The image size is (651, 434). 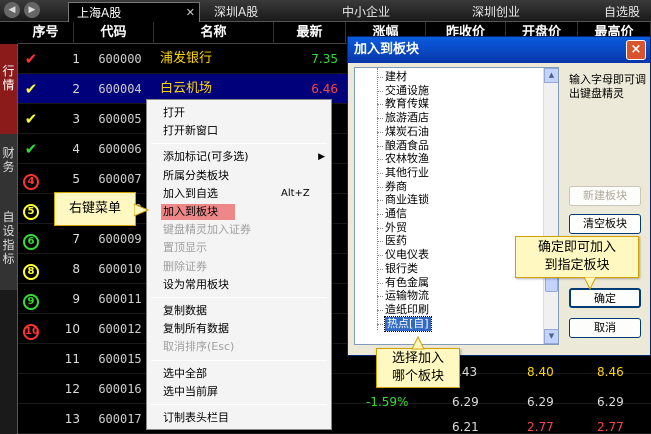 I want to click on row-index: 7, so click(x=76, y=239).